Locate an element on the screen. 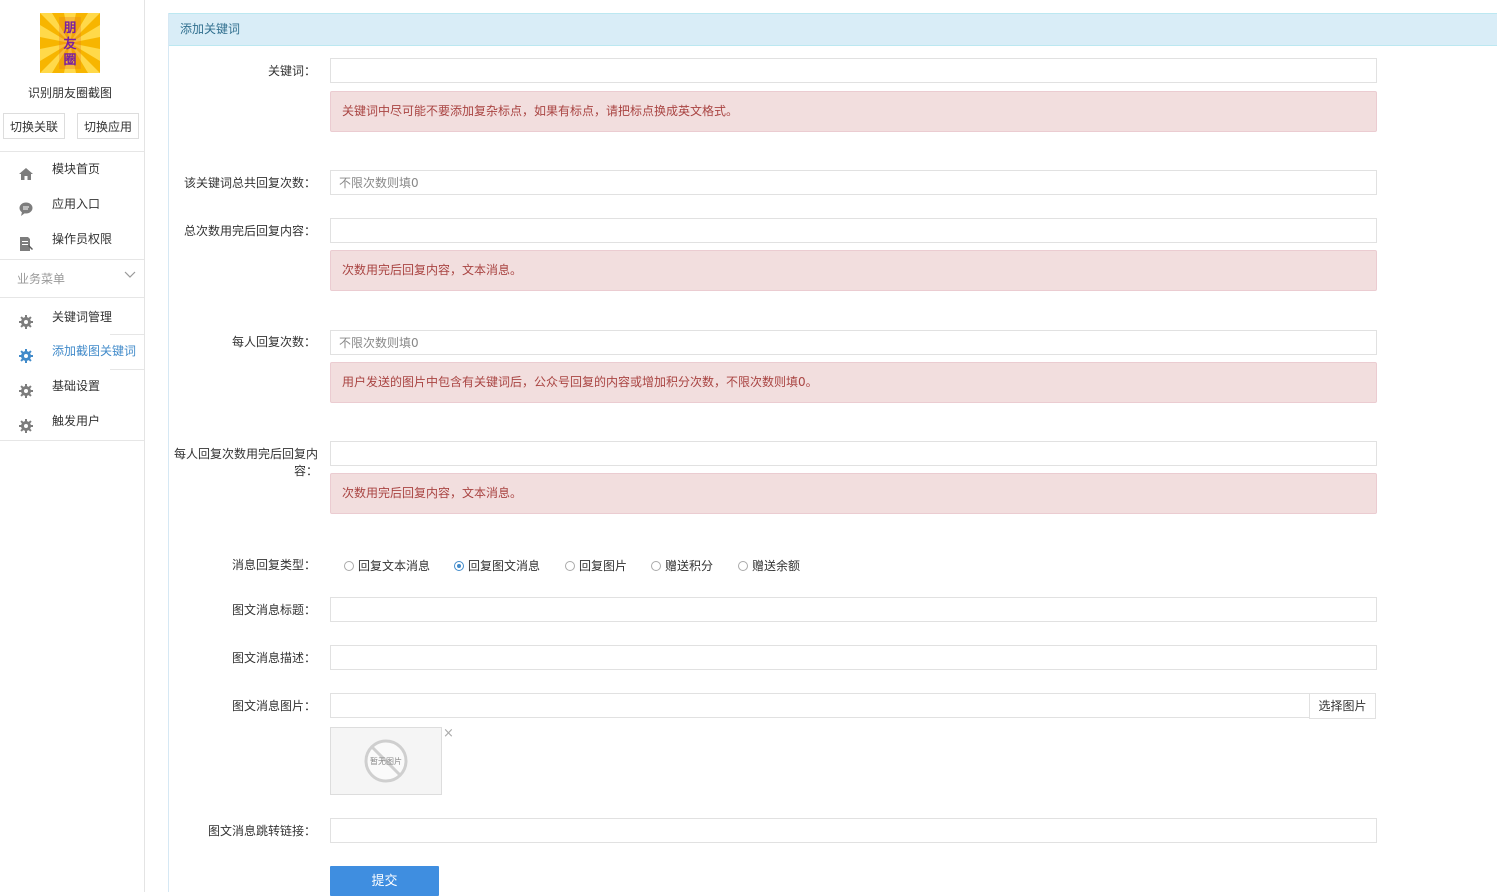  radio-reply-text: 回复文本消息 is located at coordinates (387, 566).